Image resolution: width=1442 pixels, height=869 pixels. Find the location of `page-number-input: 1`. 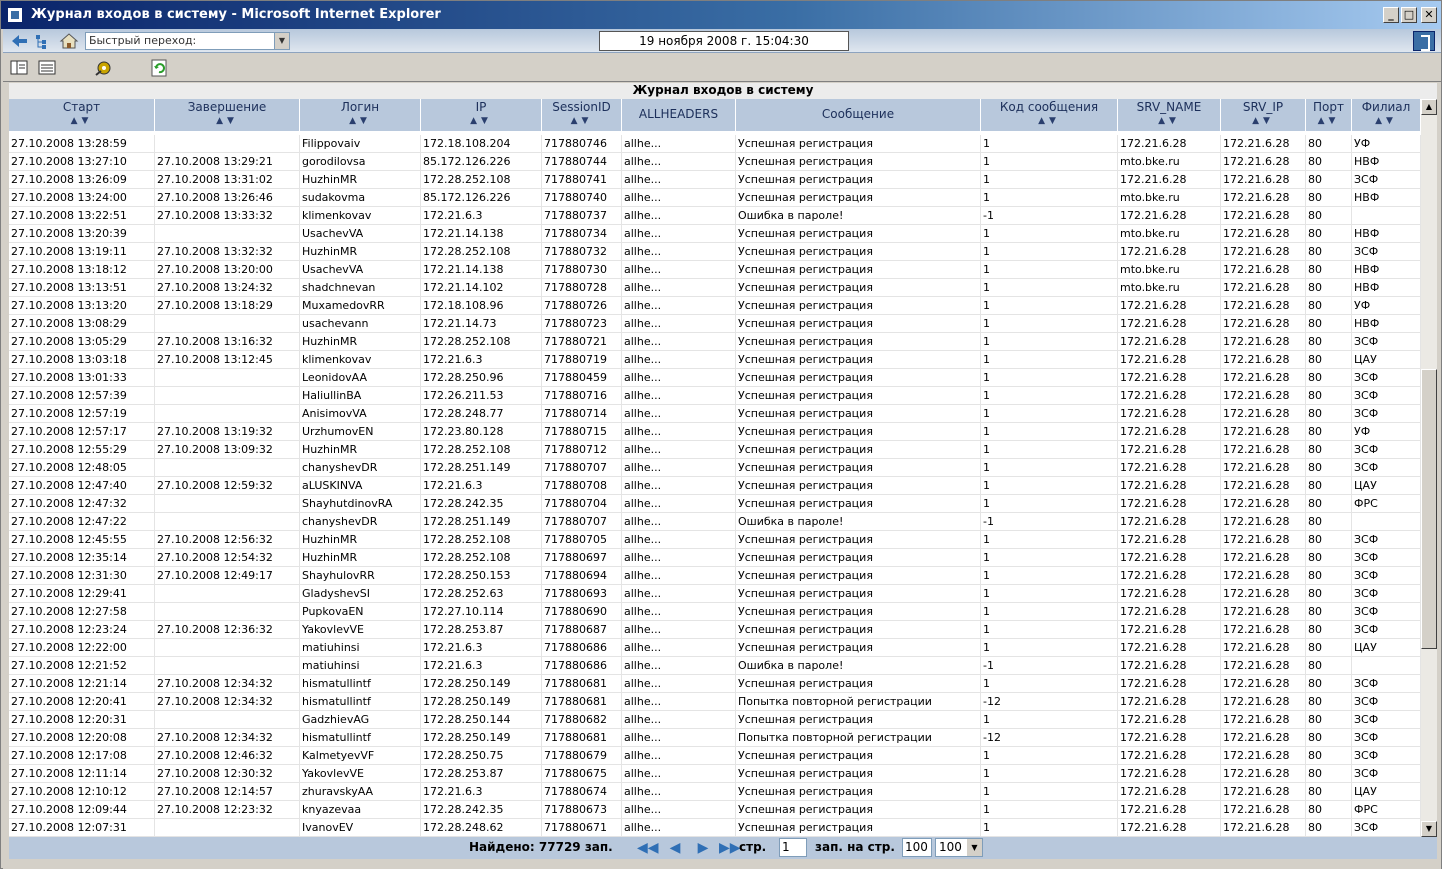

page-number-input: 1 is located at coordinates (793, 847).